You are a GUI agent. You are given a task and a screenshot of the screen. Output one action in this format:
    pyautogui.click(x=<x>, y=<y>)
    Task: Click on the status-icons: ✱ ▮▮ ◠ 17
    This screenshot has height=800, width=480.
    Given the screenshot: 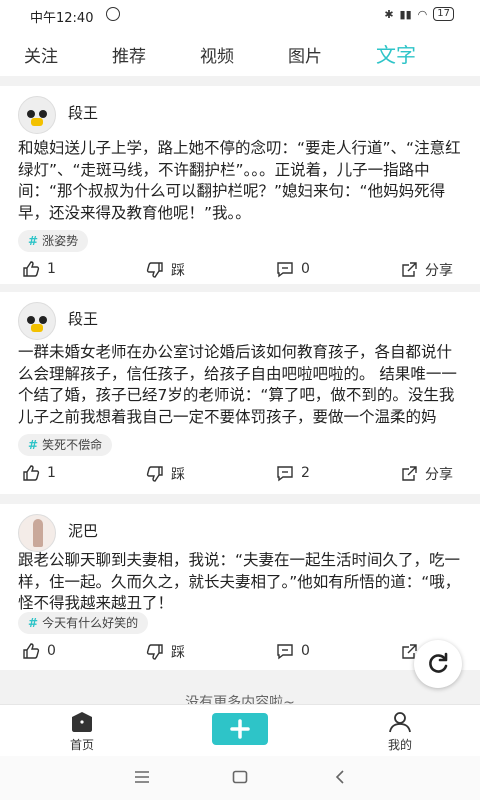 What is the action you would take?
    pyautogui.click(x=419, y=14)
    